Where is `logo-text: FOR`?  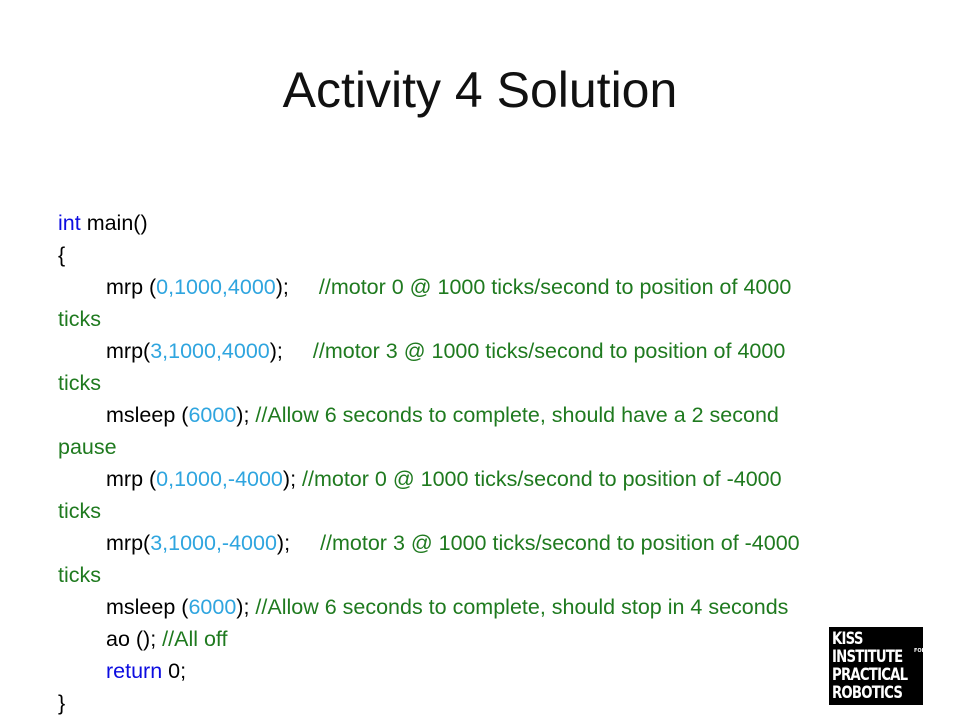
logo-text: FOR is located at coordinates (920, 651).